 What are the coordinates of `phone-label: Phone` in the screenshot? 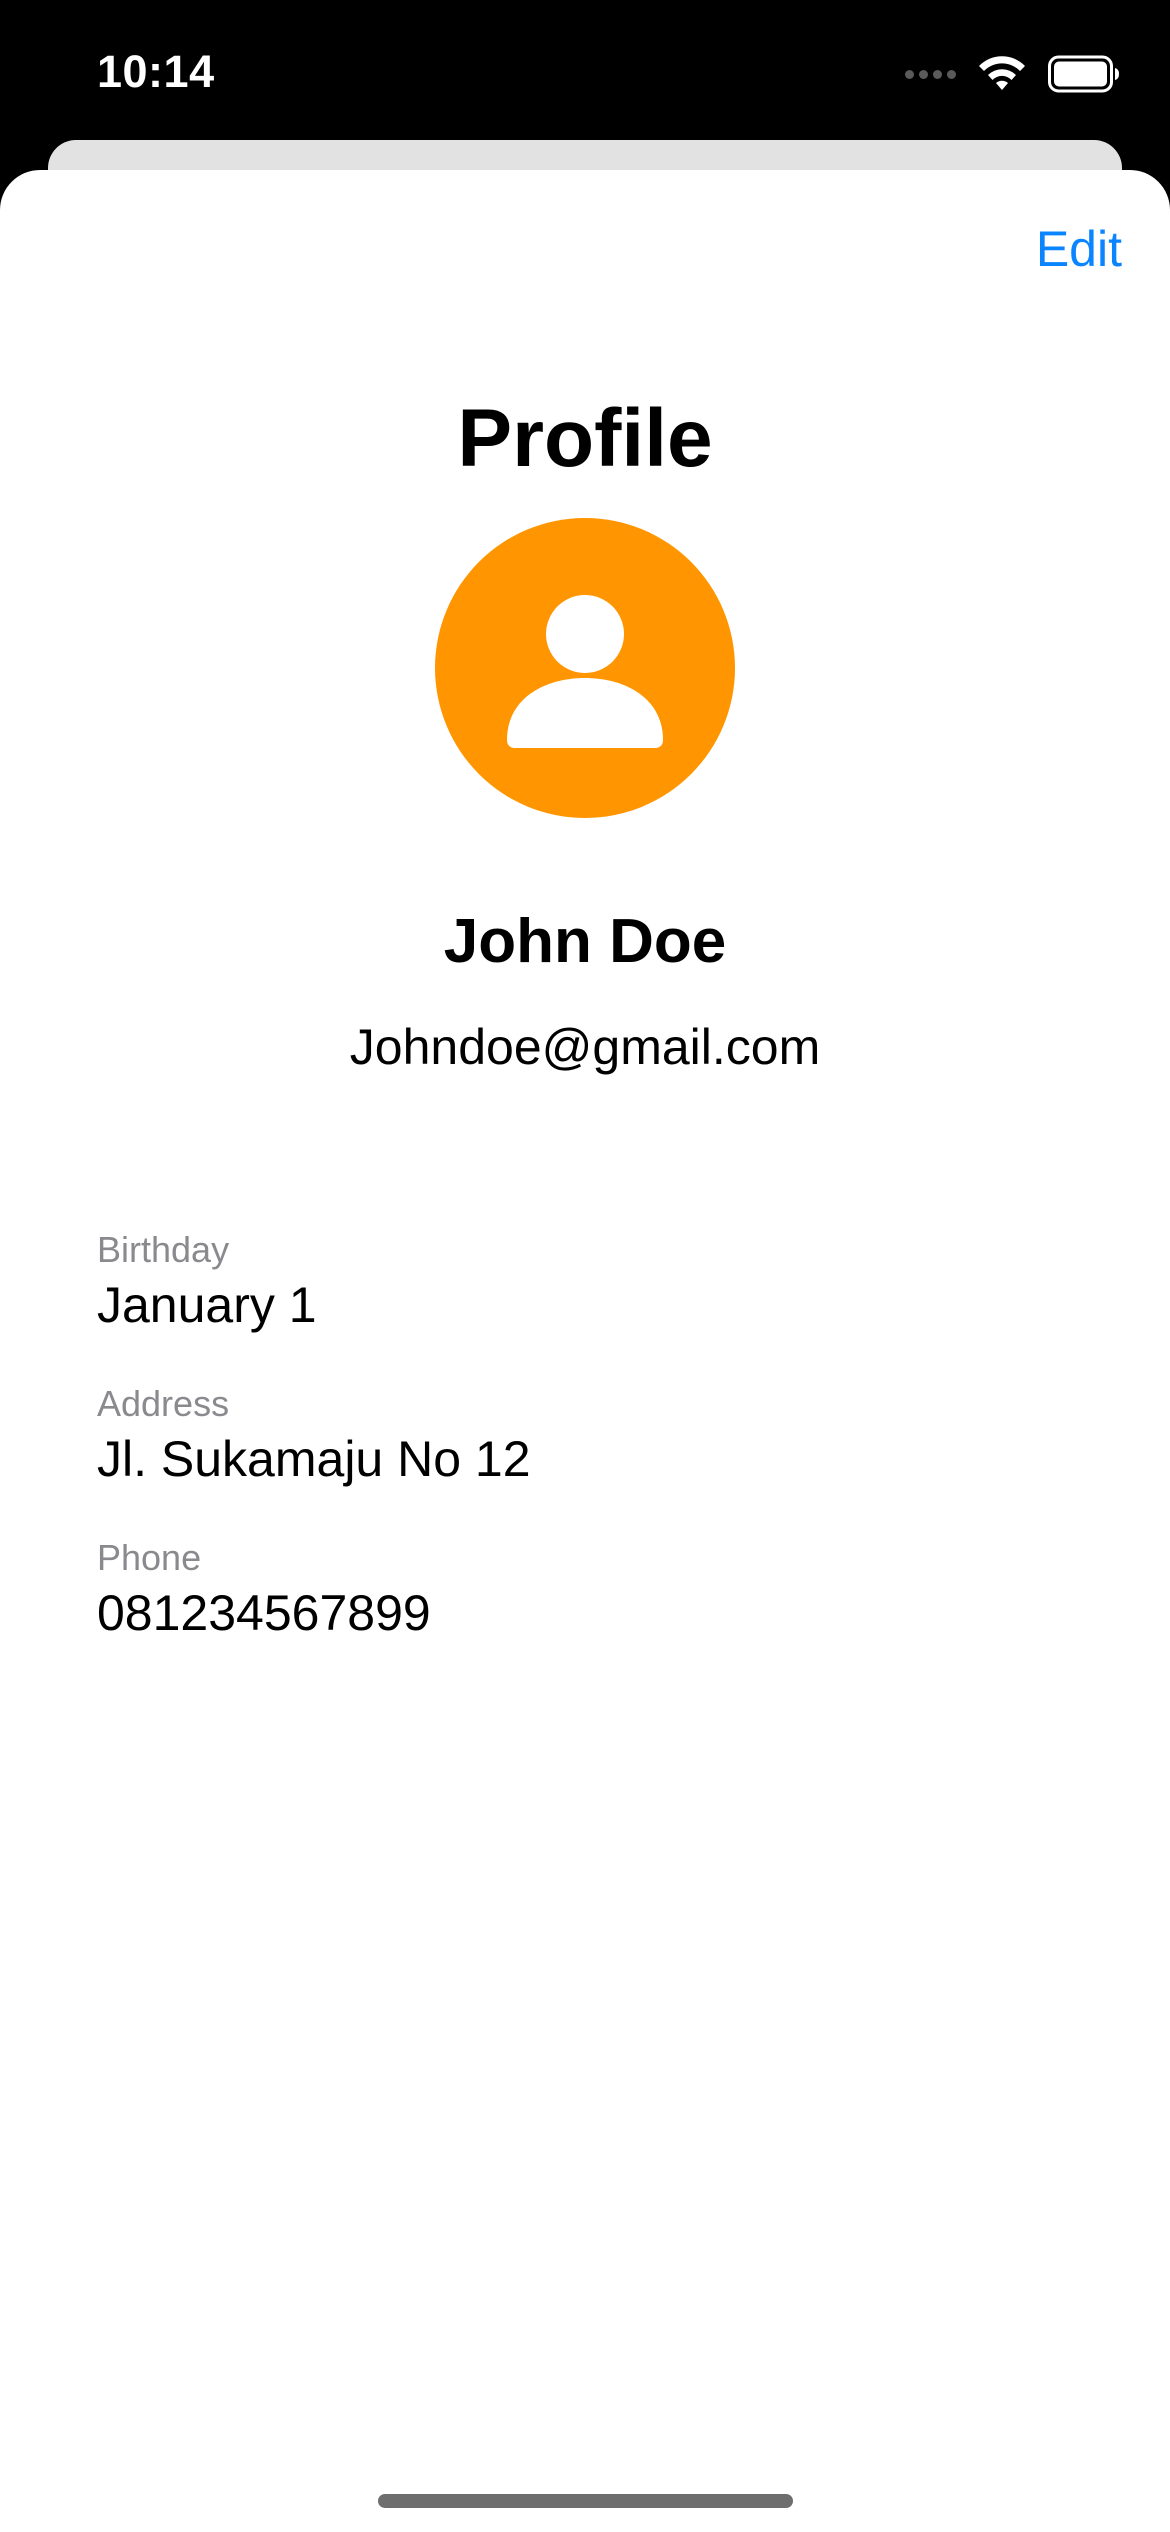 It's located at (149, 1557).